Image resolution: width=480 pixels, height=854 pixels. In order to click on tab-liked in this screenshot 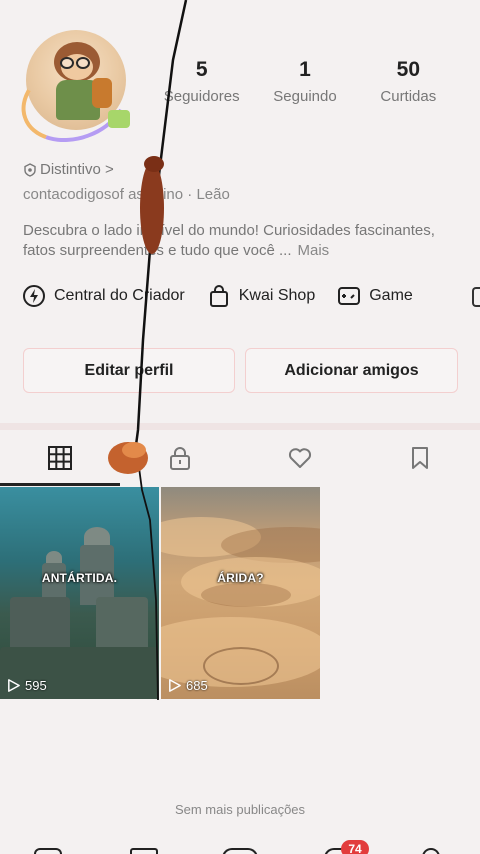, I will do `click(300, 458)`.